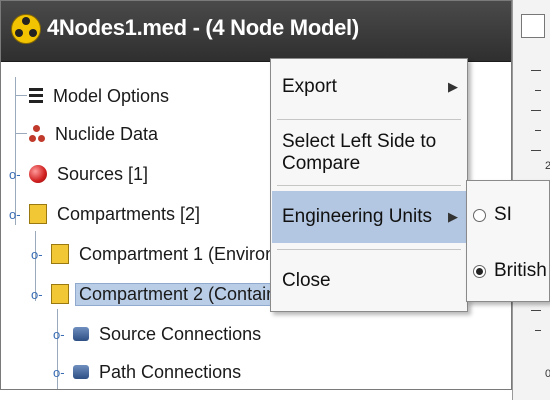 The image size is (550, 400). Describe the element at coordinates (492, 215) in the screenshot. I see `unit-option-si: SI` at that location.